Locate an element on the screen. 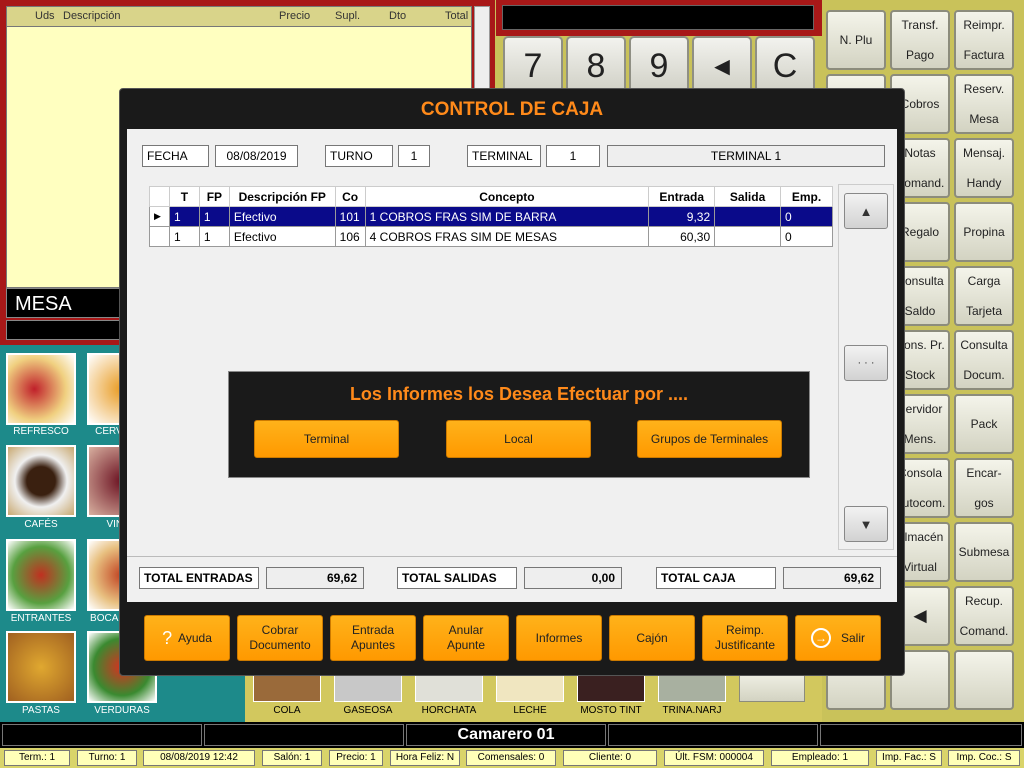 The width and height of the screenshot is (1024, 768). category-entrantes is located at coordinates (41, 575).